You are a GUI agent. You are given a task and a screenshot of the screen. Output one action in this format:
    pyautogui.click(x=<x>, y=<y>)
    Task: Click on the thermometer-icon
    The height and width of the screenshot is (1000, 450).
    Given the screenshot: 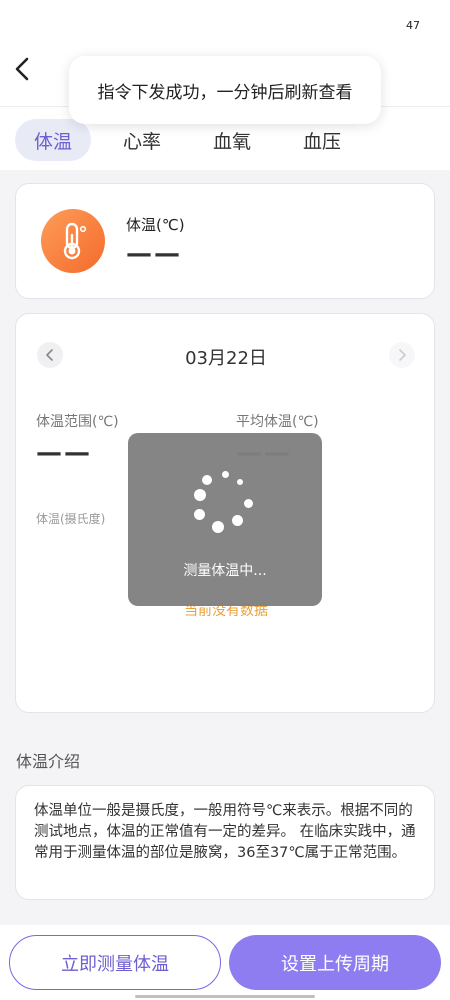 What is the action you would take?
    pyautogui.click(x=73, y=241)
    